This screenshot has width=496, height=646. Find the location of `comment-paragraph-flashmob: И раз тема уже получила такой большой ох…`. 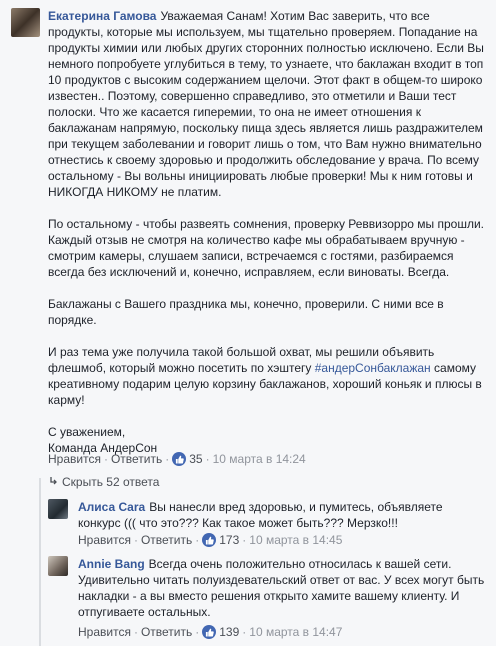

comment-paragraph-flashmob: И раз тема уже получила такой большой ох… is located at coordinates (268, 376).